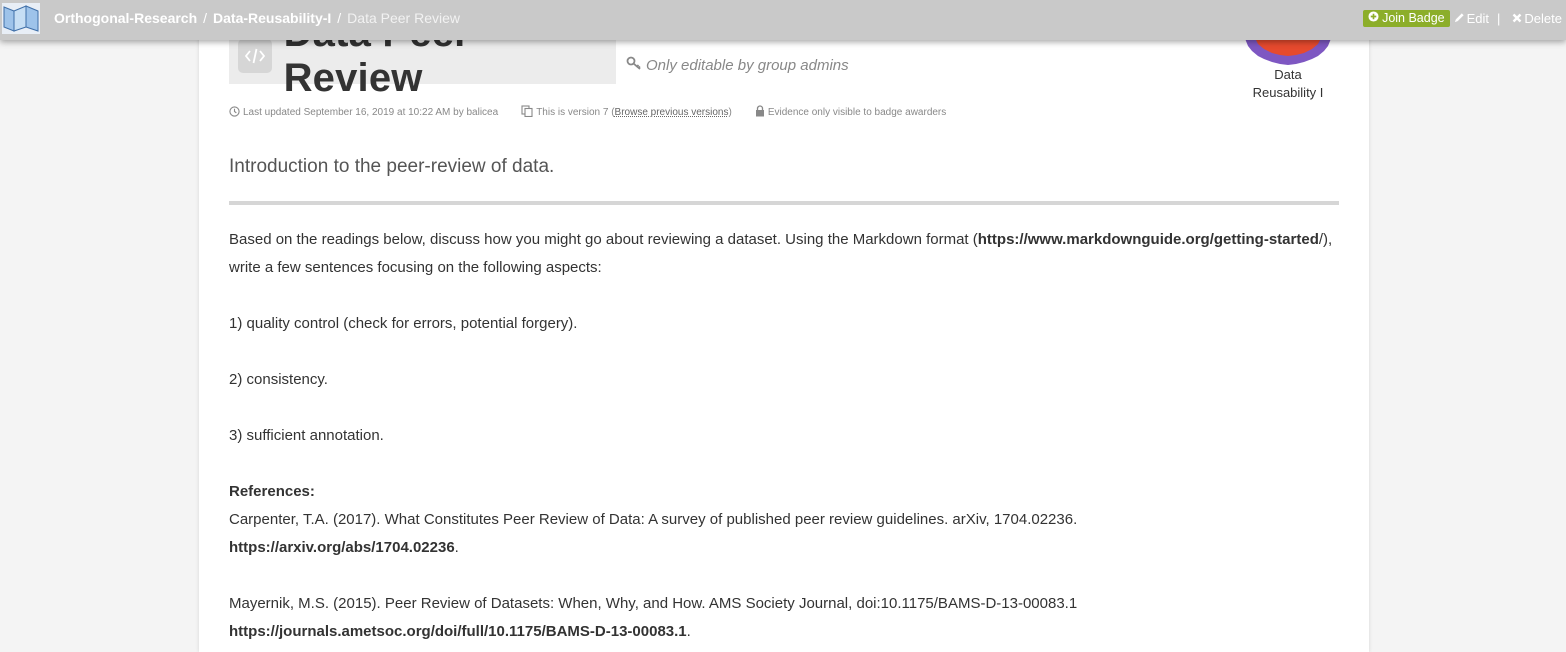 The image size is (1566, 652). Describe the element at coordinates (747, 65) in the screenshot. I see `editable-note-text: Only editable by group admins` at that location.